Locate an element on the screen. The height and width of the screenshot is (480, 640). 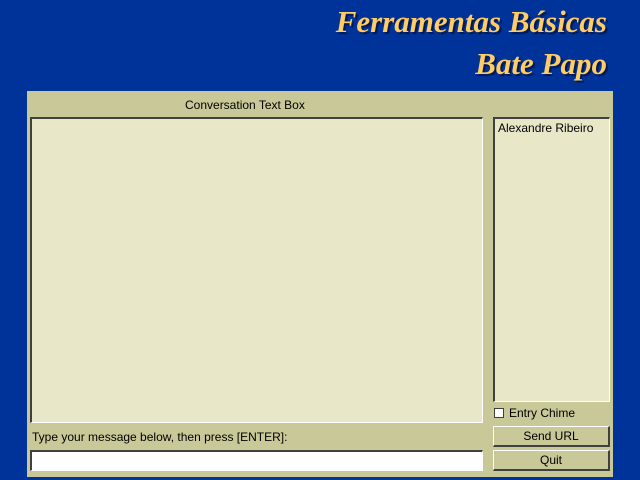
entry-chime-label: Entry Chime is located at coordinates (542, 413).